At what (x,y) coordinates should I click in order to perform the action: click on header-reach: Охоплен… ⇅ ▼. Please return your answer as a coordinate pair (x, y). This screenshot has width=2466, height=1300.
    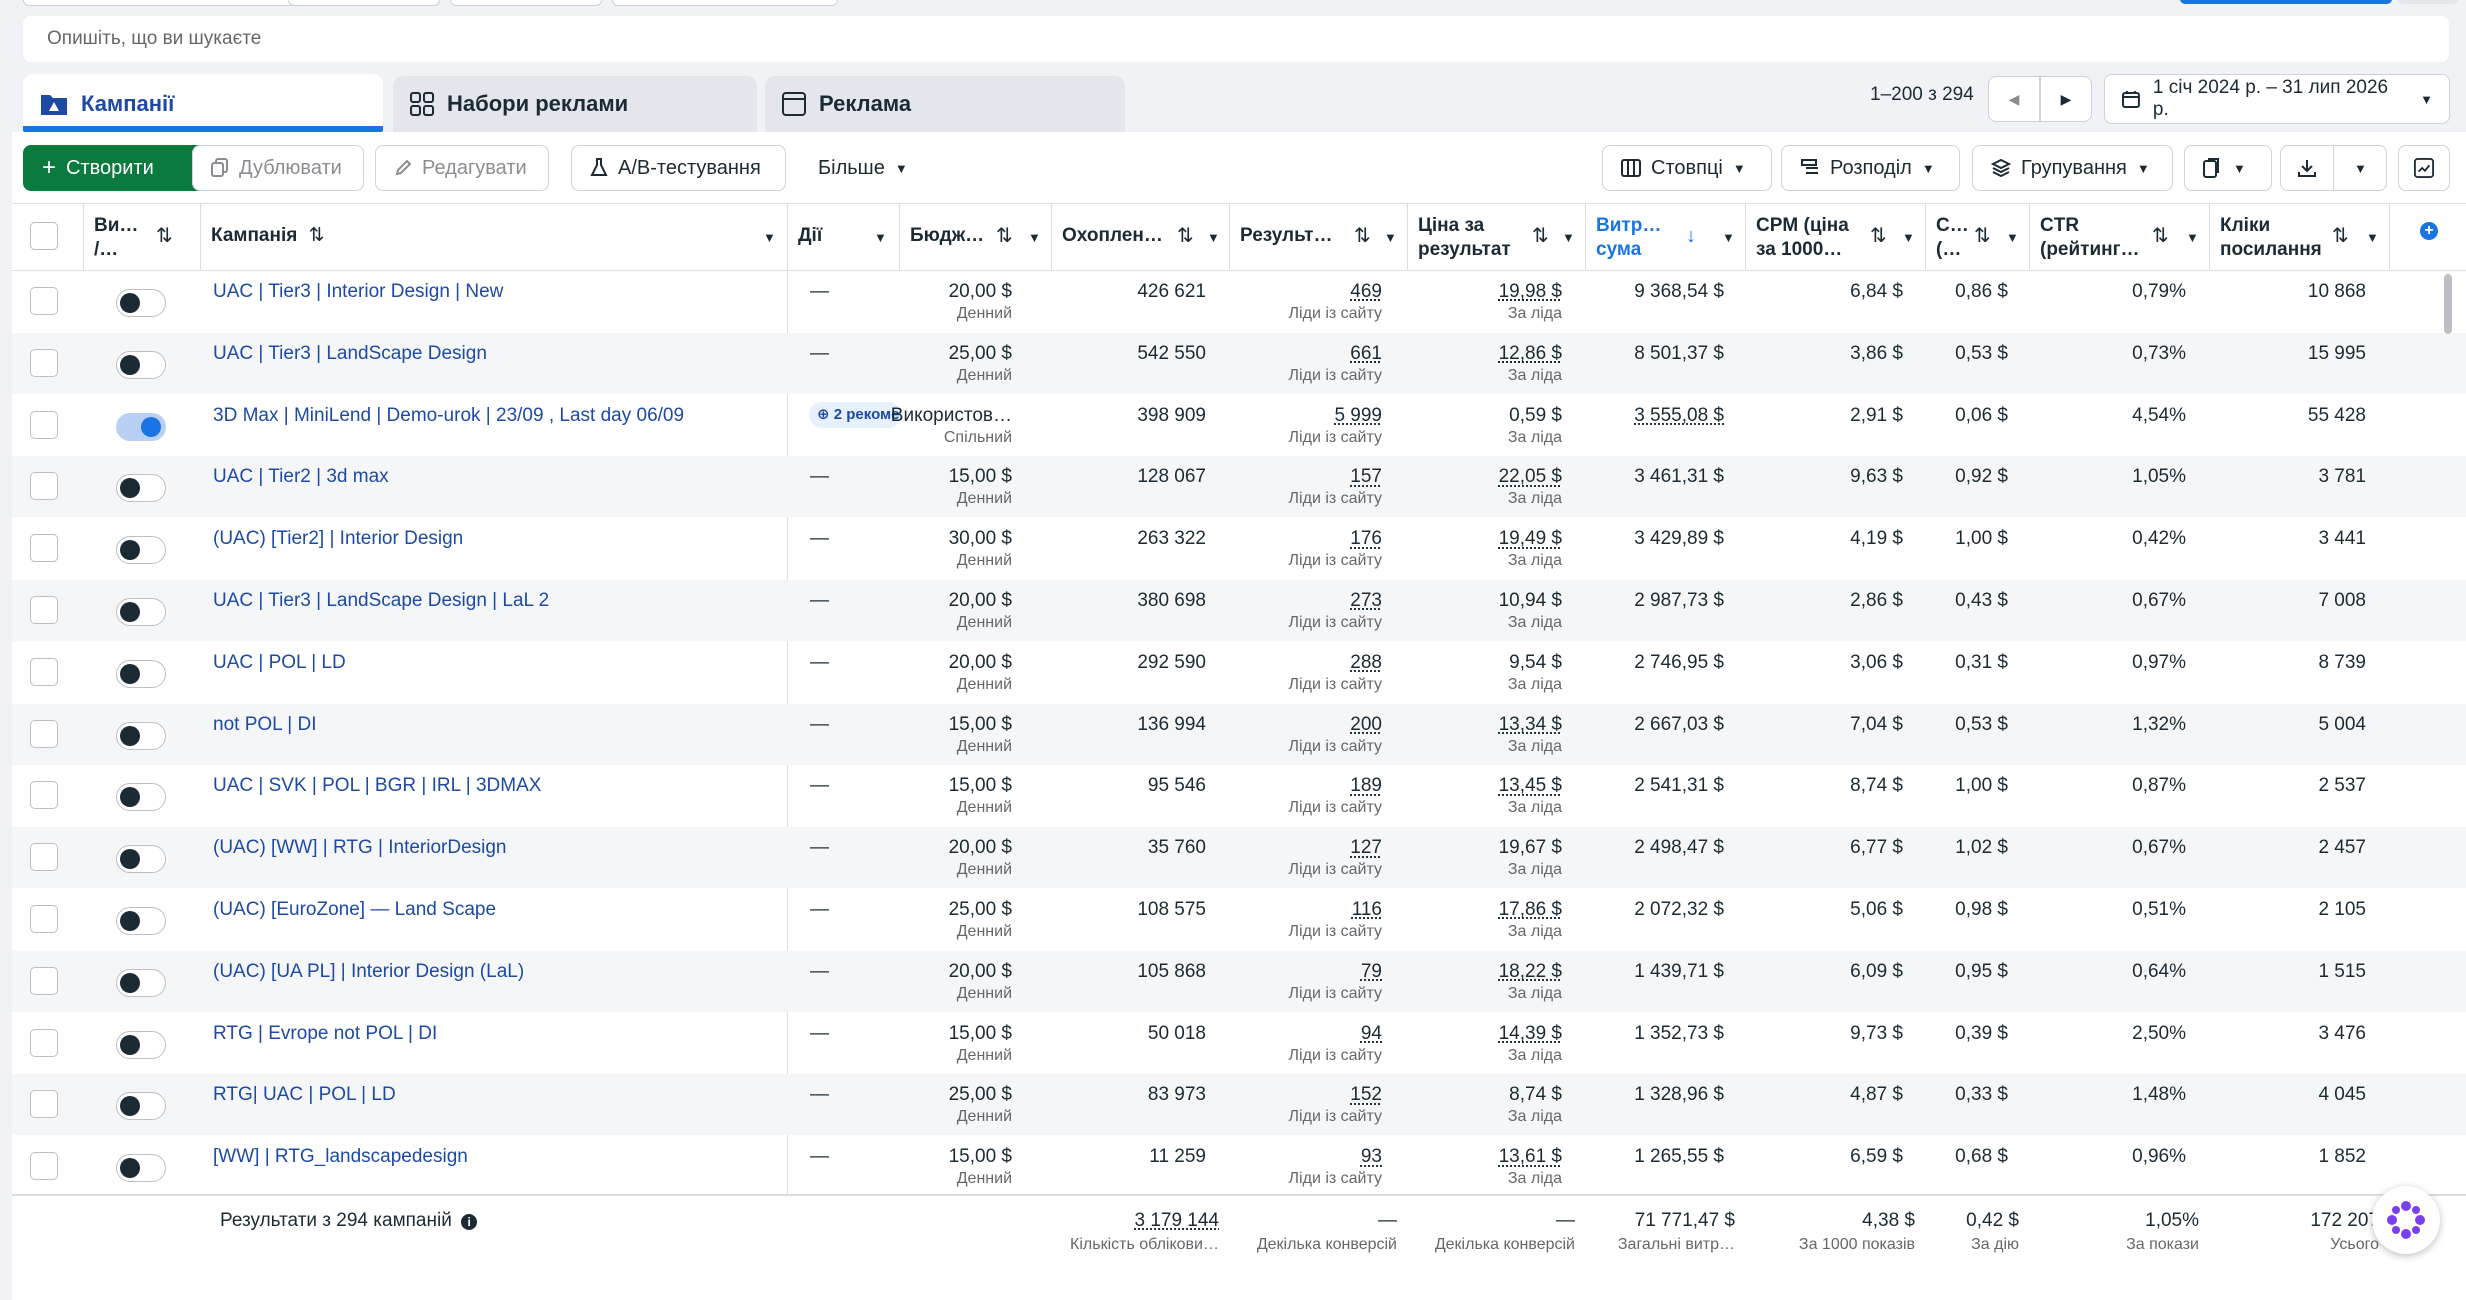
    Looking at the image, I should click on (1141, 237).